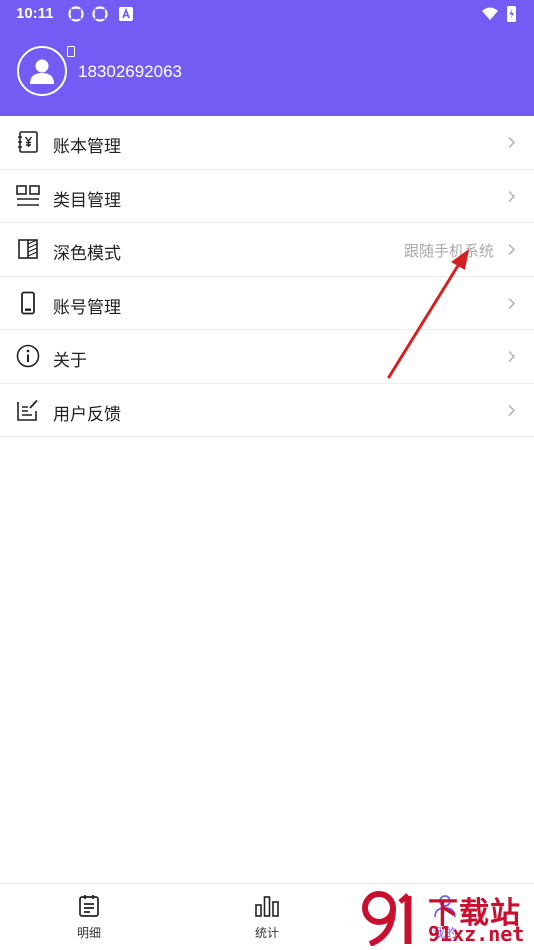 The width and height of the screenshot is (534, 950). I want to click on feedback-icon, so click(27, 410).